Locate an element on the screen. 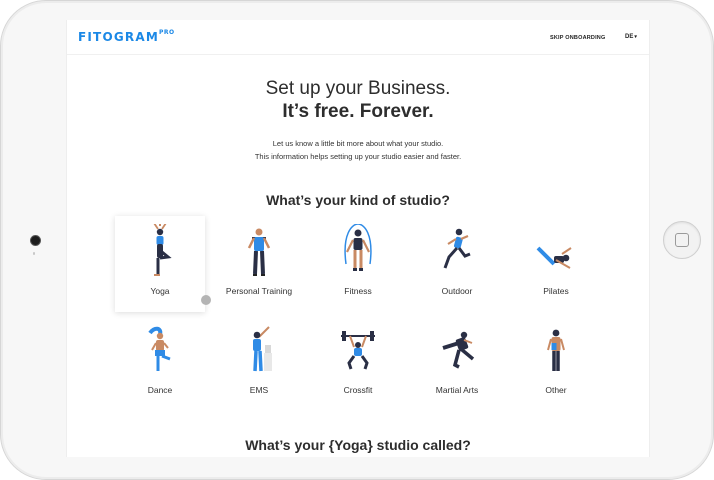 The width and height of the screenshot is (714, 480). studio-option-label: Outdoor is located at coordinates (457, 291).